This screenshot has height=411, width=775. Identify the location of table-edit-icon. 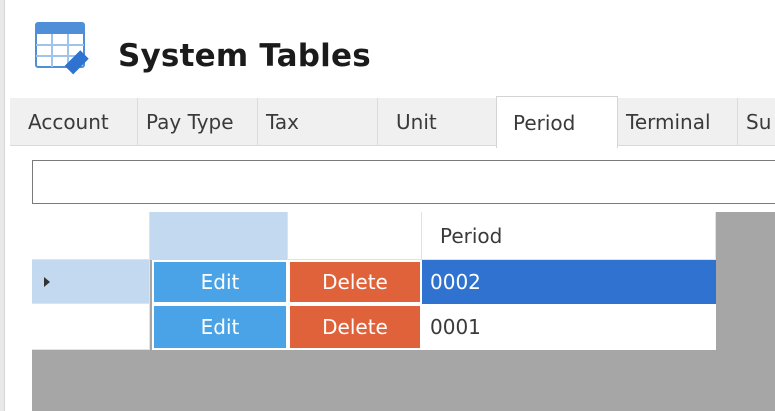
(66, 49).